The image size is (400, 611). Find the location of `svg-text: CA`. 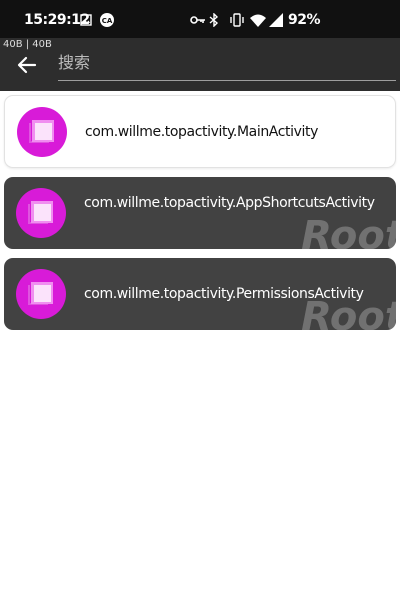

svg-text: CA is located at coordinates (107, 21).